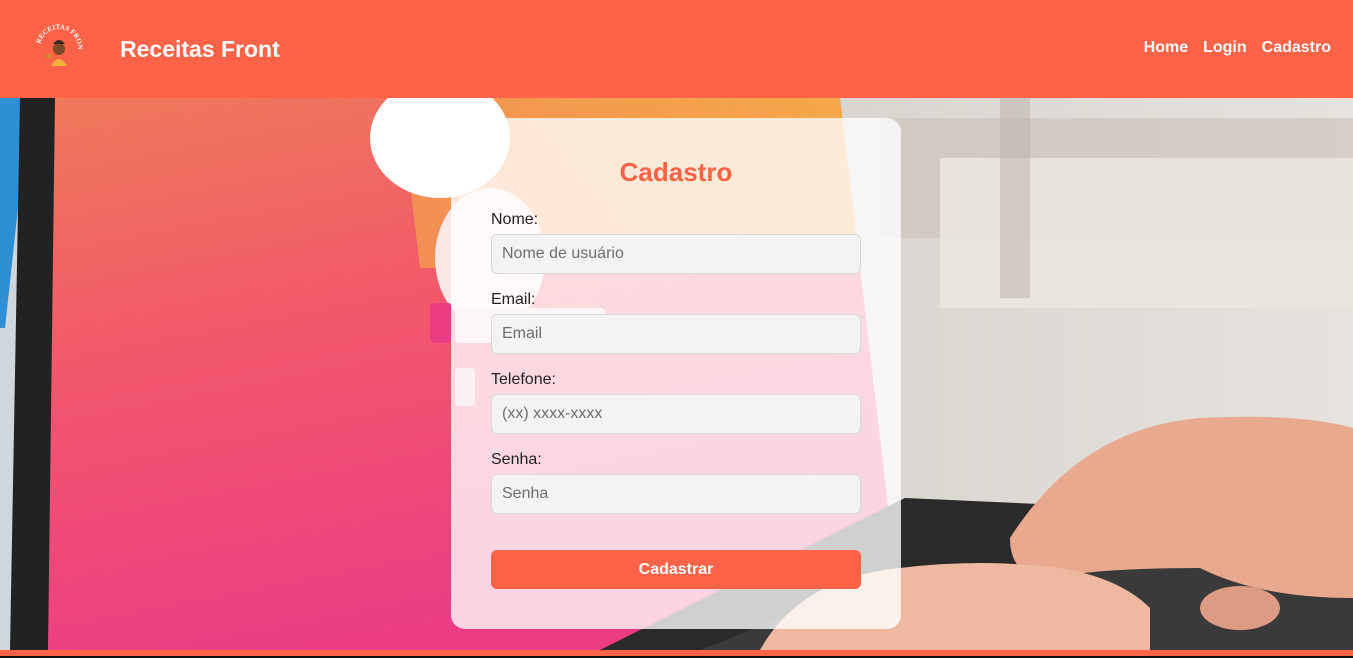 This screenshot has width=1353, height=658. I want to click on cadastrar-button: Cadastrar, so click(676, 569).